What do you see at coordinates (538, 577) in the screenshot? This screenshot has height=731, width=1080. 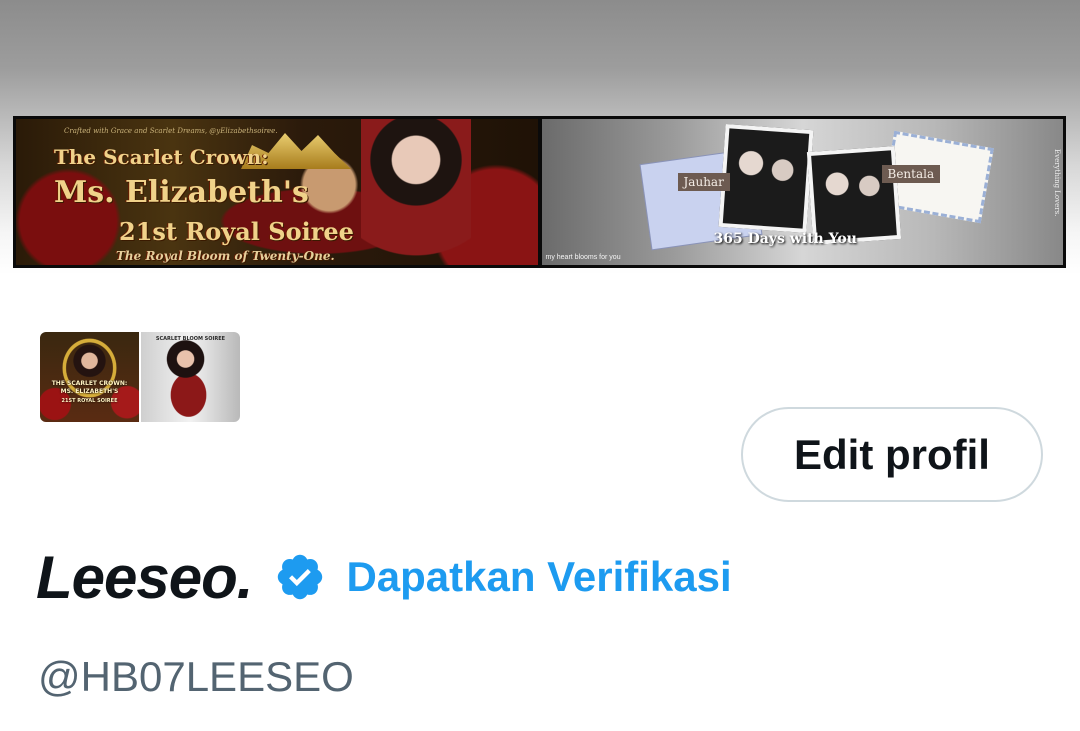 I see `get-verified-link: Dapatkan Verifikasi` at bounding box center [538, 577].